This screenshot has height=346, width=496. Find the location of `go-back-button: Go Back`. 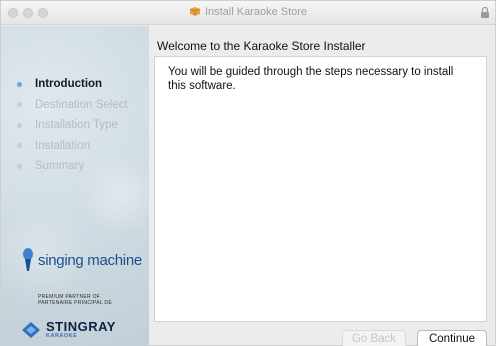

go-back-button: Go Back is located at coordinates (374, 338).